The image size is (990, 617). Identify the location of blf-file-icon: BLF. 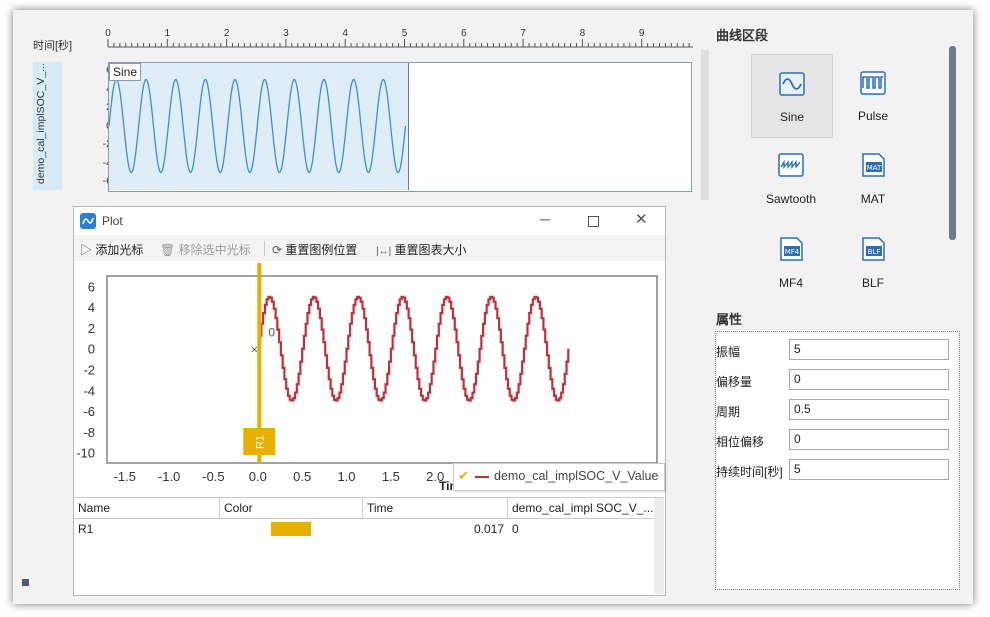
(873, 249).